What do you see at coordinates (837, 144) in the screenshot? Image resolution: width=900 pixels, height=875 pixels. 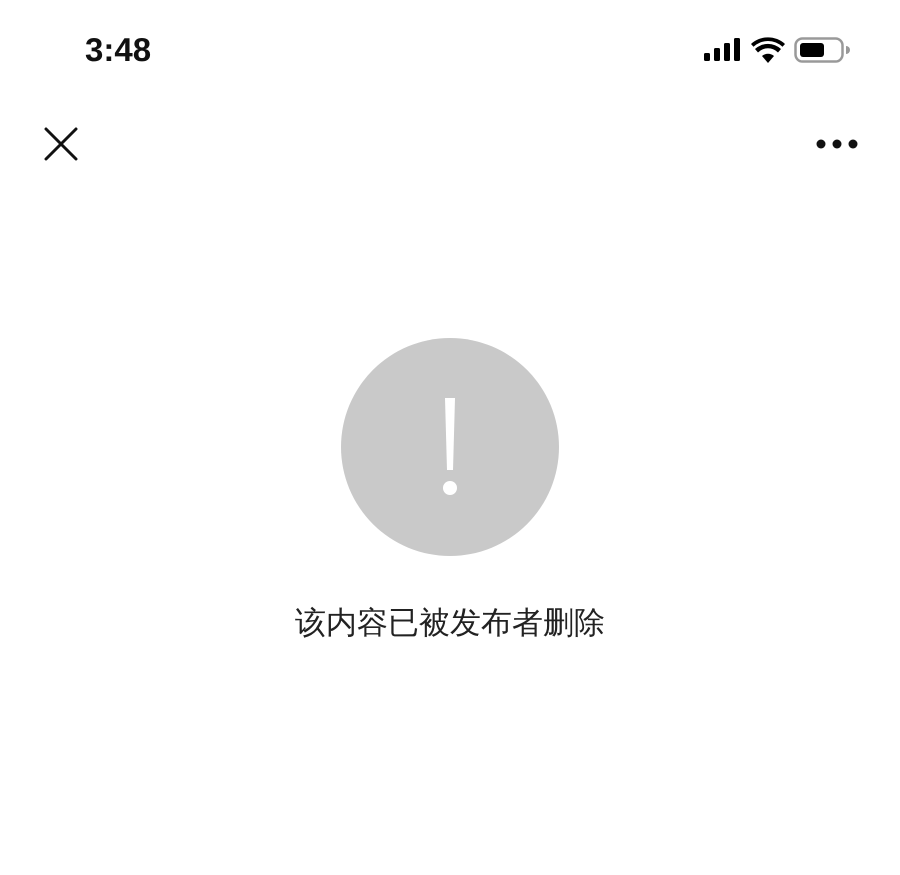 I see `more-icon` at bounding box center [837, 144].